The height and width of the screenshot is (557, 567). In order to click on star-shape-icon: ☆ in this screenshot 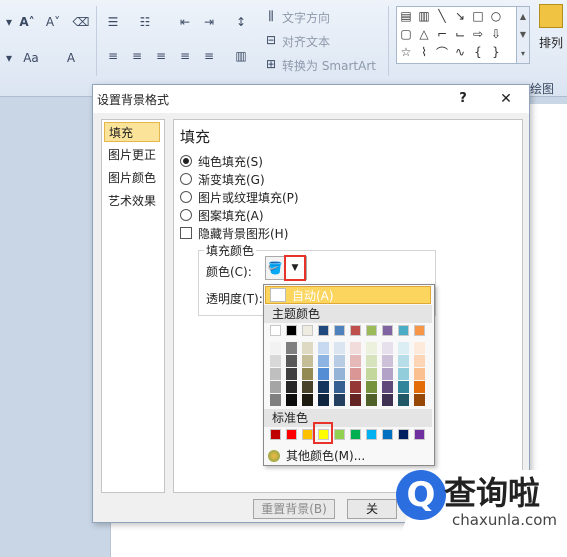, I will do `click(406, 52)`.